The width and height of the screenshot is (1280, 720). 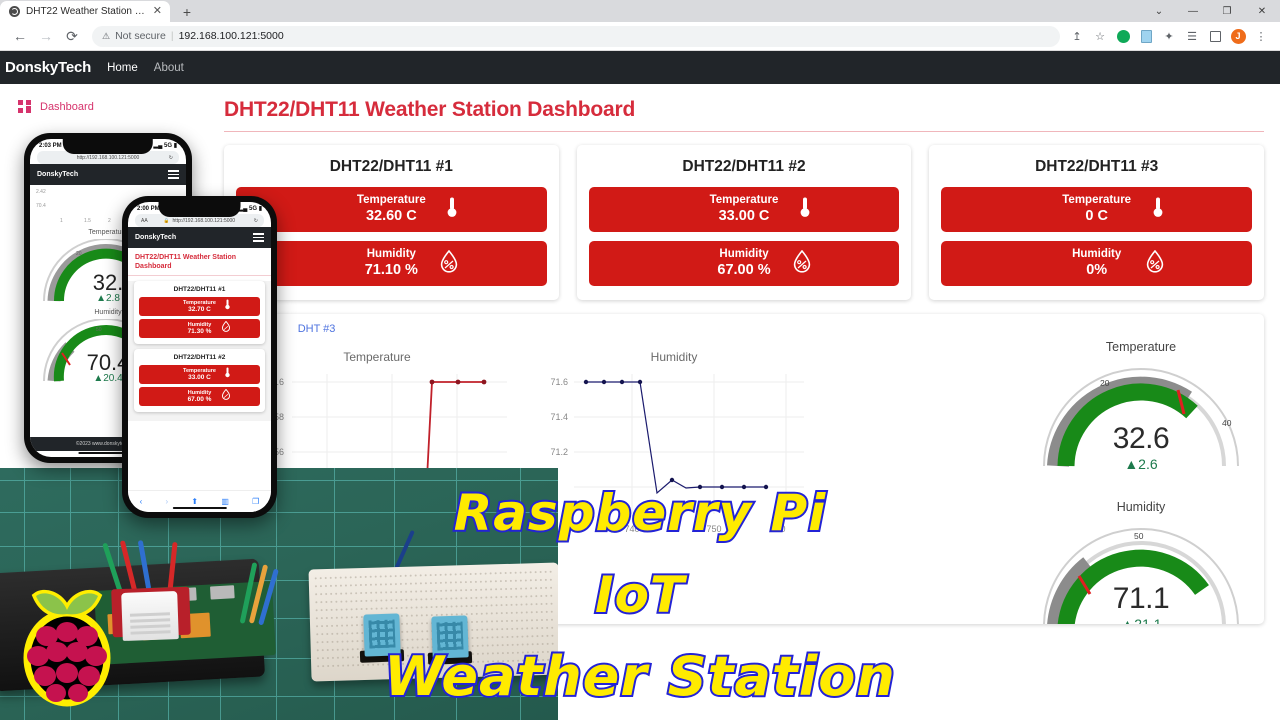 What do you see at coordinates (169, 68) in the screenshot?
I see `nav-link-about: About` at bounding box center [169, 68].